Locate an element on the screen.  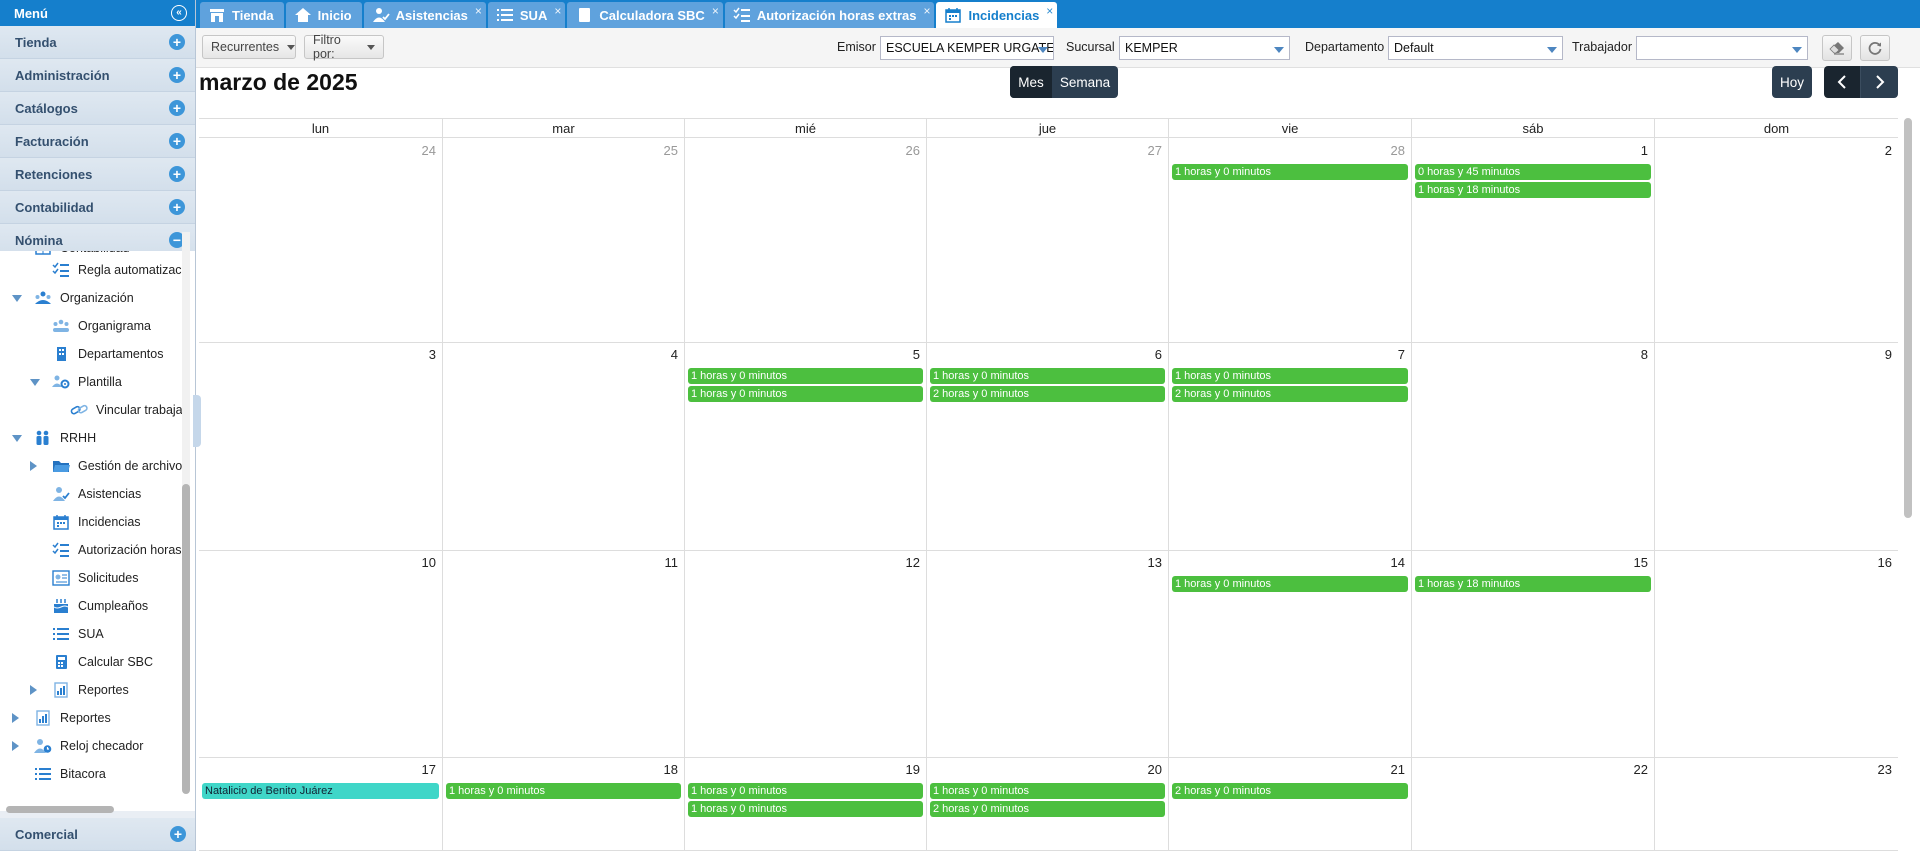
day-cell: 3 is located at coordinates (320, 446).